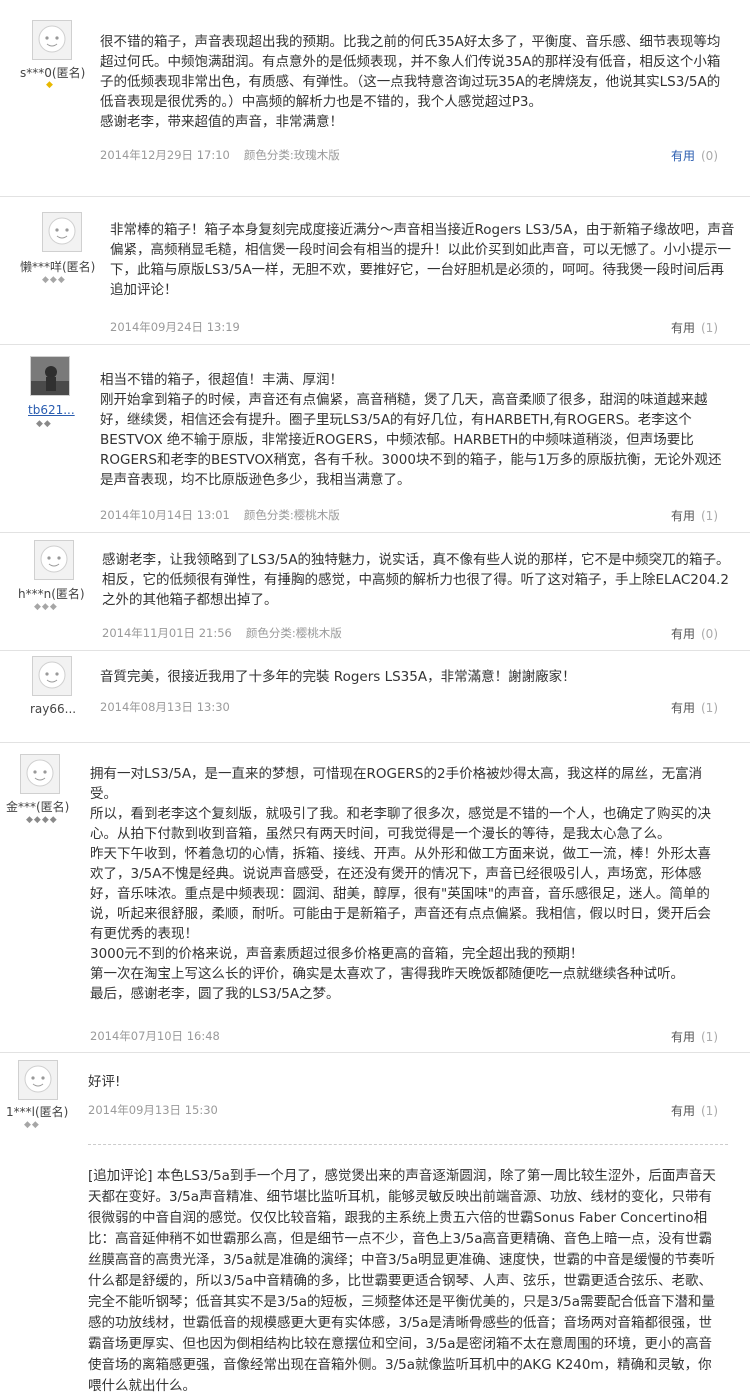 This screenshot has width=750, height=1400. What do you see at coordinates (37, 806) in the screenshot?
I see `username: 金***(匿名)` at bounding box center [37, 806].